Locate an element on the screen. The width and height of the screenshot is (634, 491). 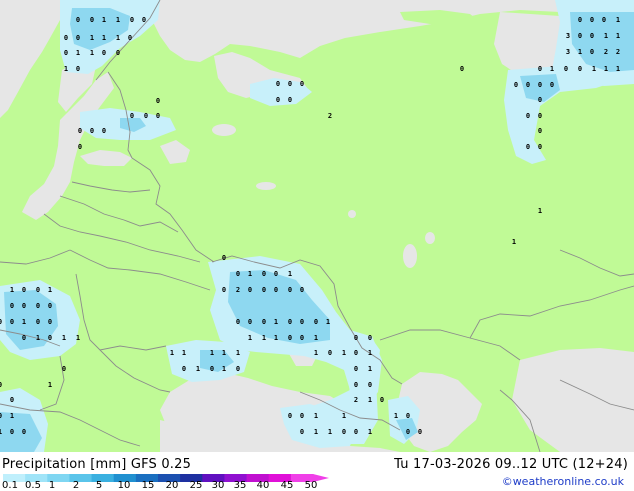
colorbar-tick-label: 5 is located at coordinates (99, 485).